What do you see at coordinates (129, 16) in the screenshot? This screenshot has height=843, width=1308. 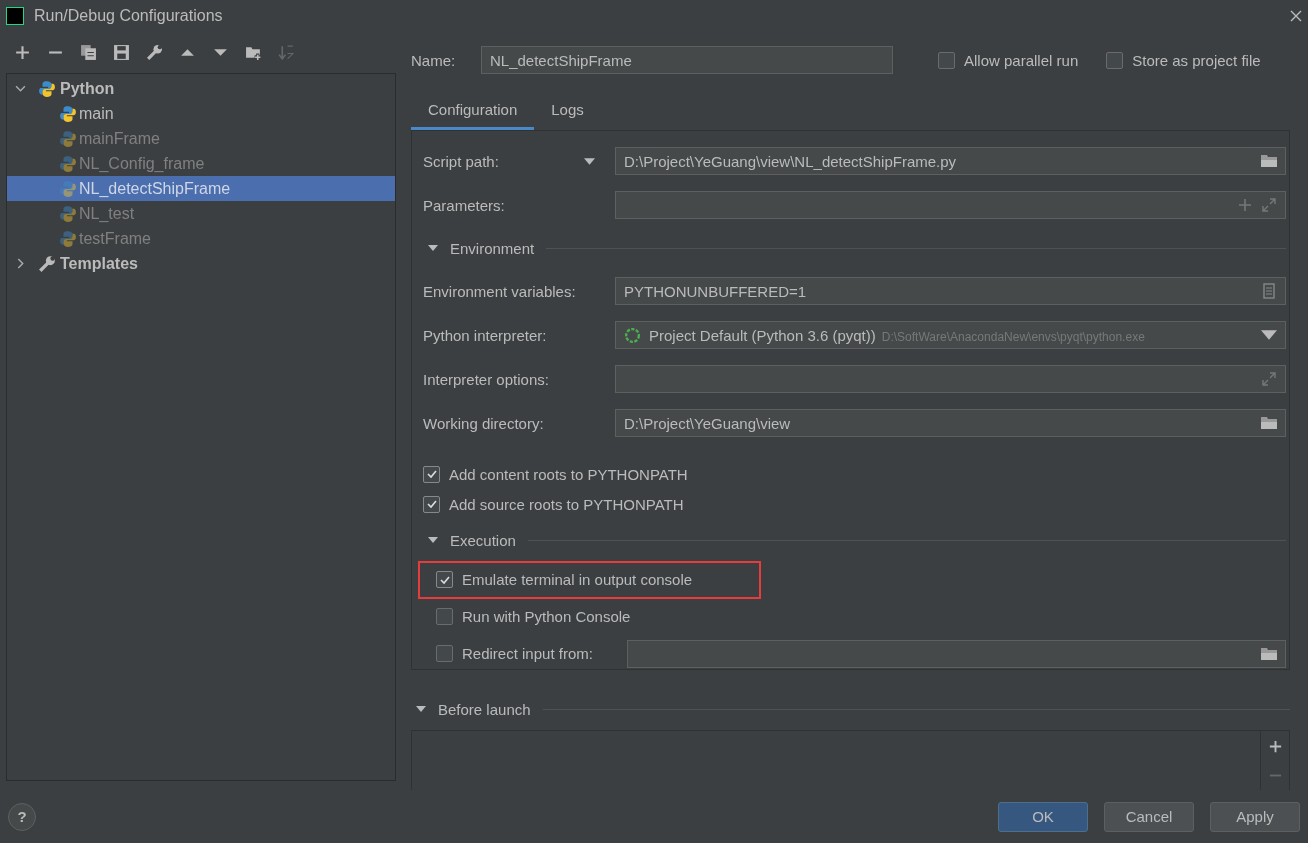 I see `window-title: Run/Debug Configurations` at bounding box center [129, 16].